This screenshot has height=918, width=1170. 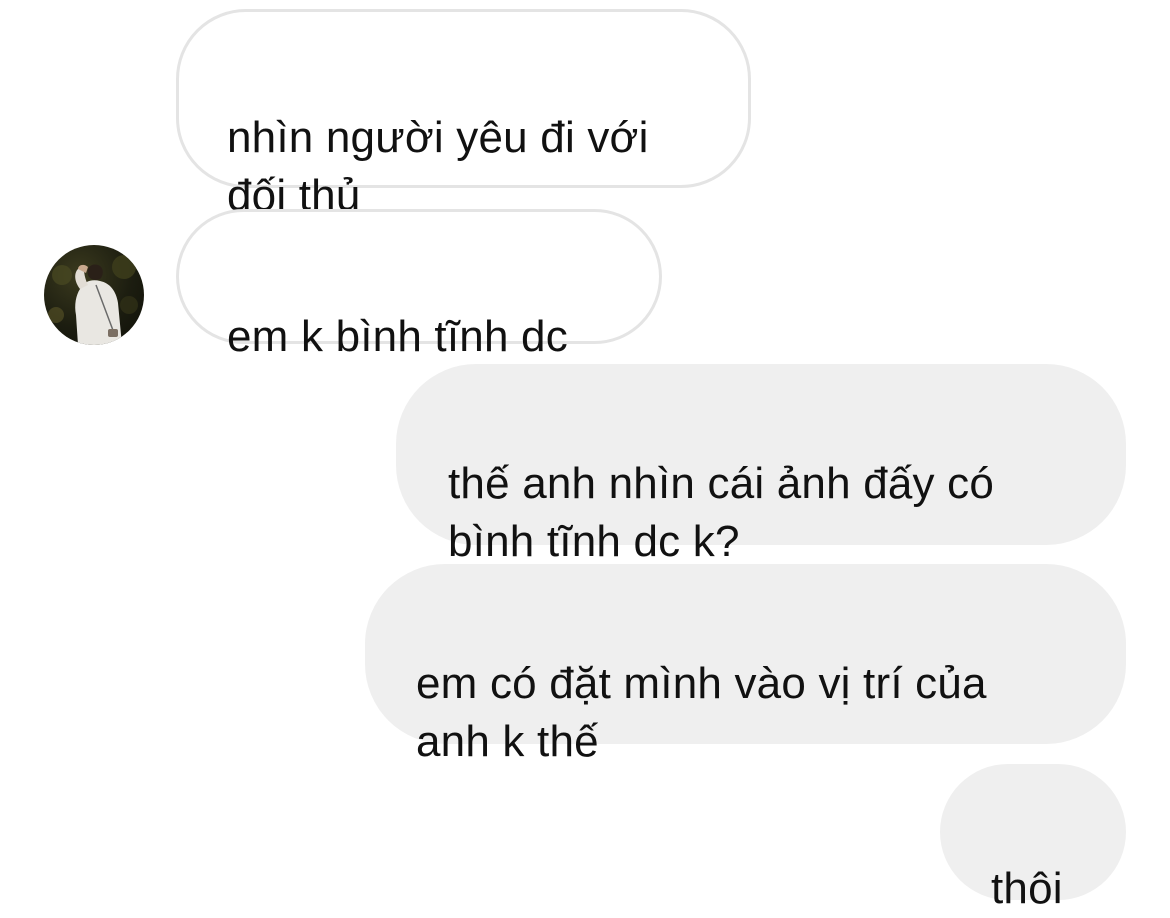 What do you see at coordinates (93, 300) in the screenshot?
I see `avatar-photo-icon` at bounding box center [93, 300].